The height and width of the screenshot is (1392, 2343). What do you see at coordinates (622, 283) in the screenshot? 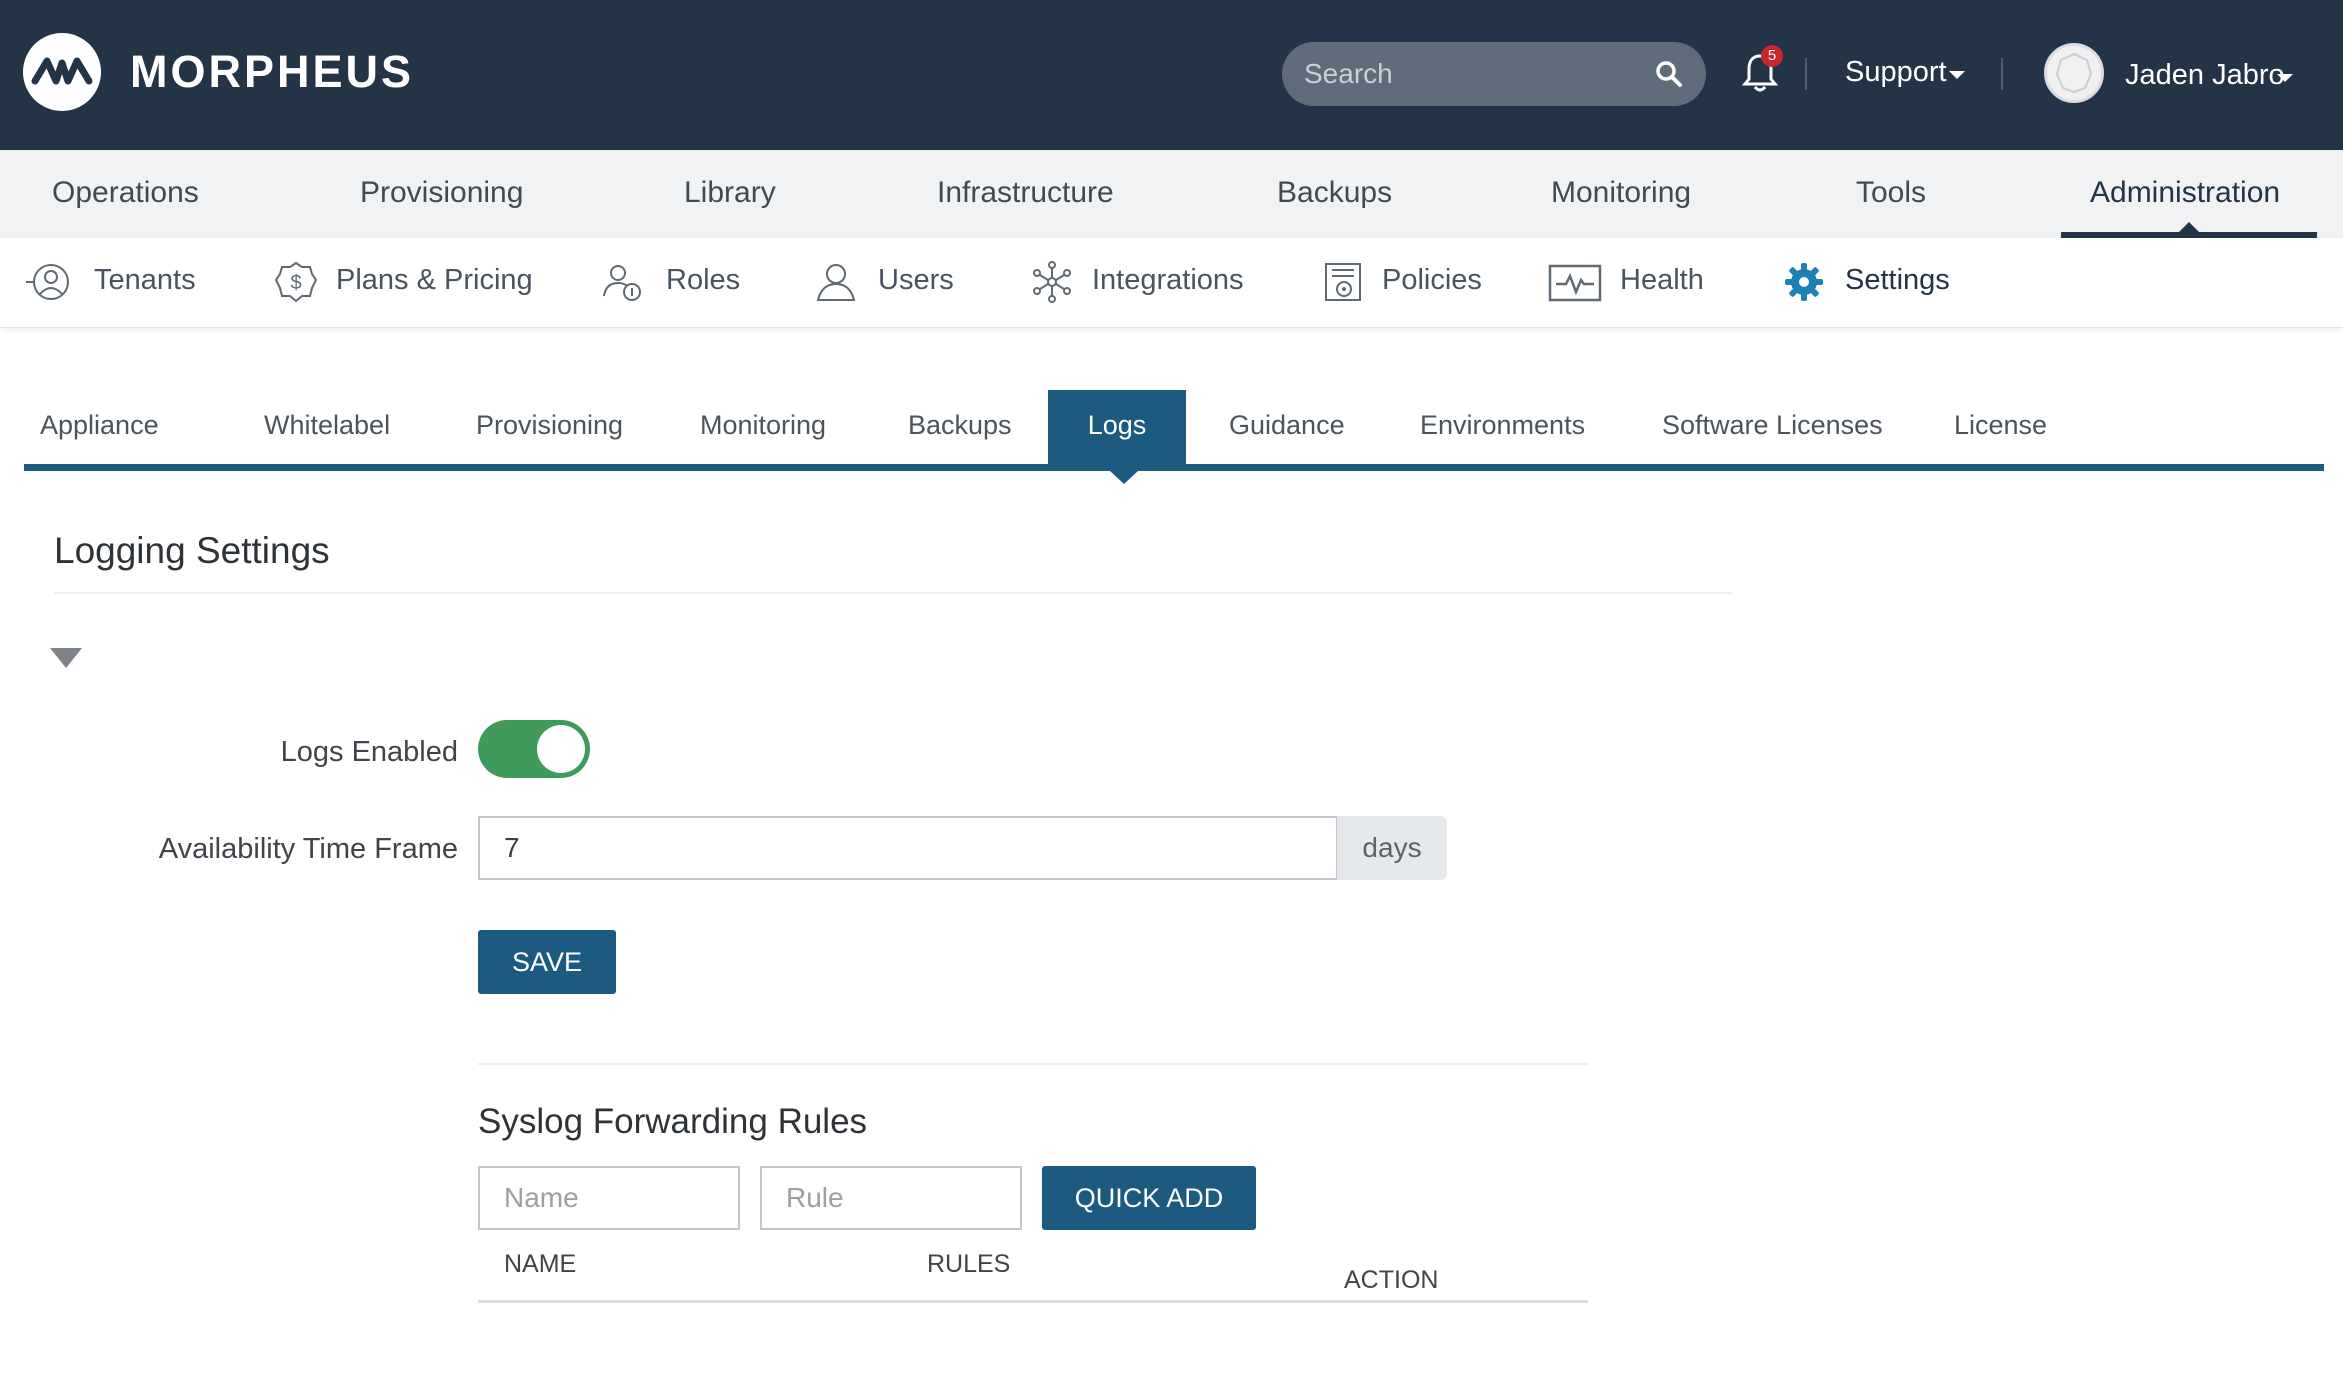
I see `roles-icon` at bounding box center [622, 283].